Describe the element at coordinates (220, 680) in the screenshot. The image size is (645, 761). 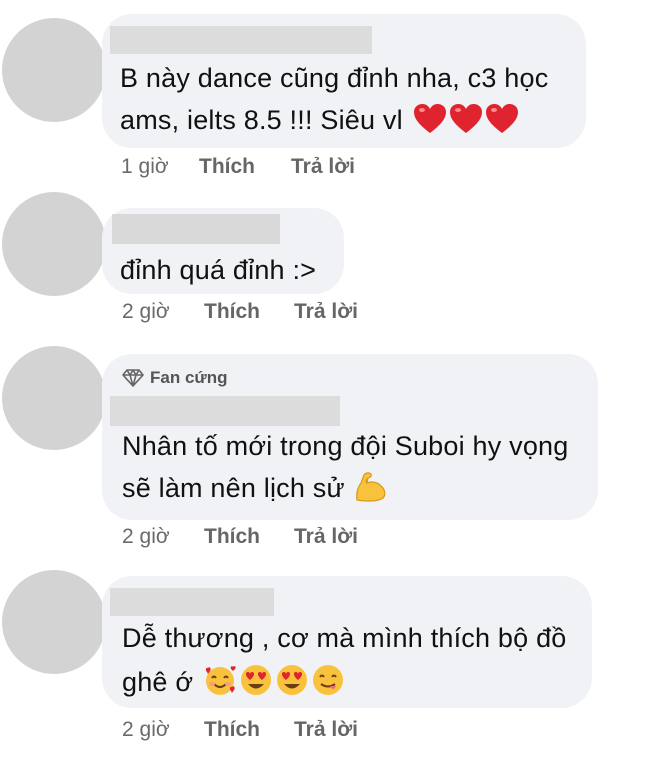
I see `smiling-face-with-hearts-icon` at that location.